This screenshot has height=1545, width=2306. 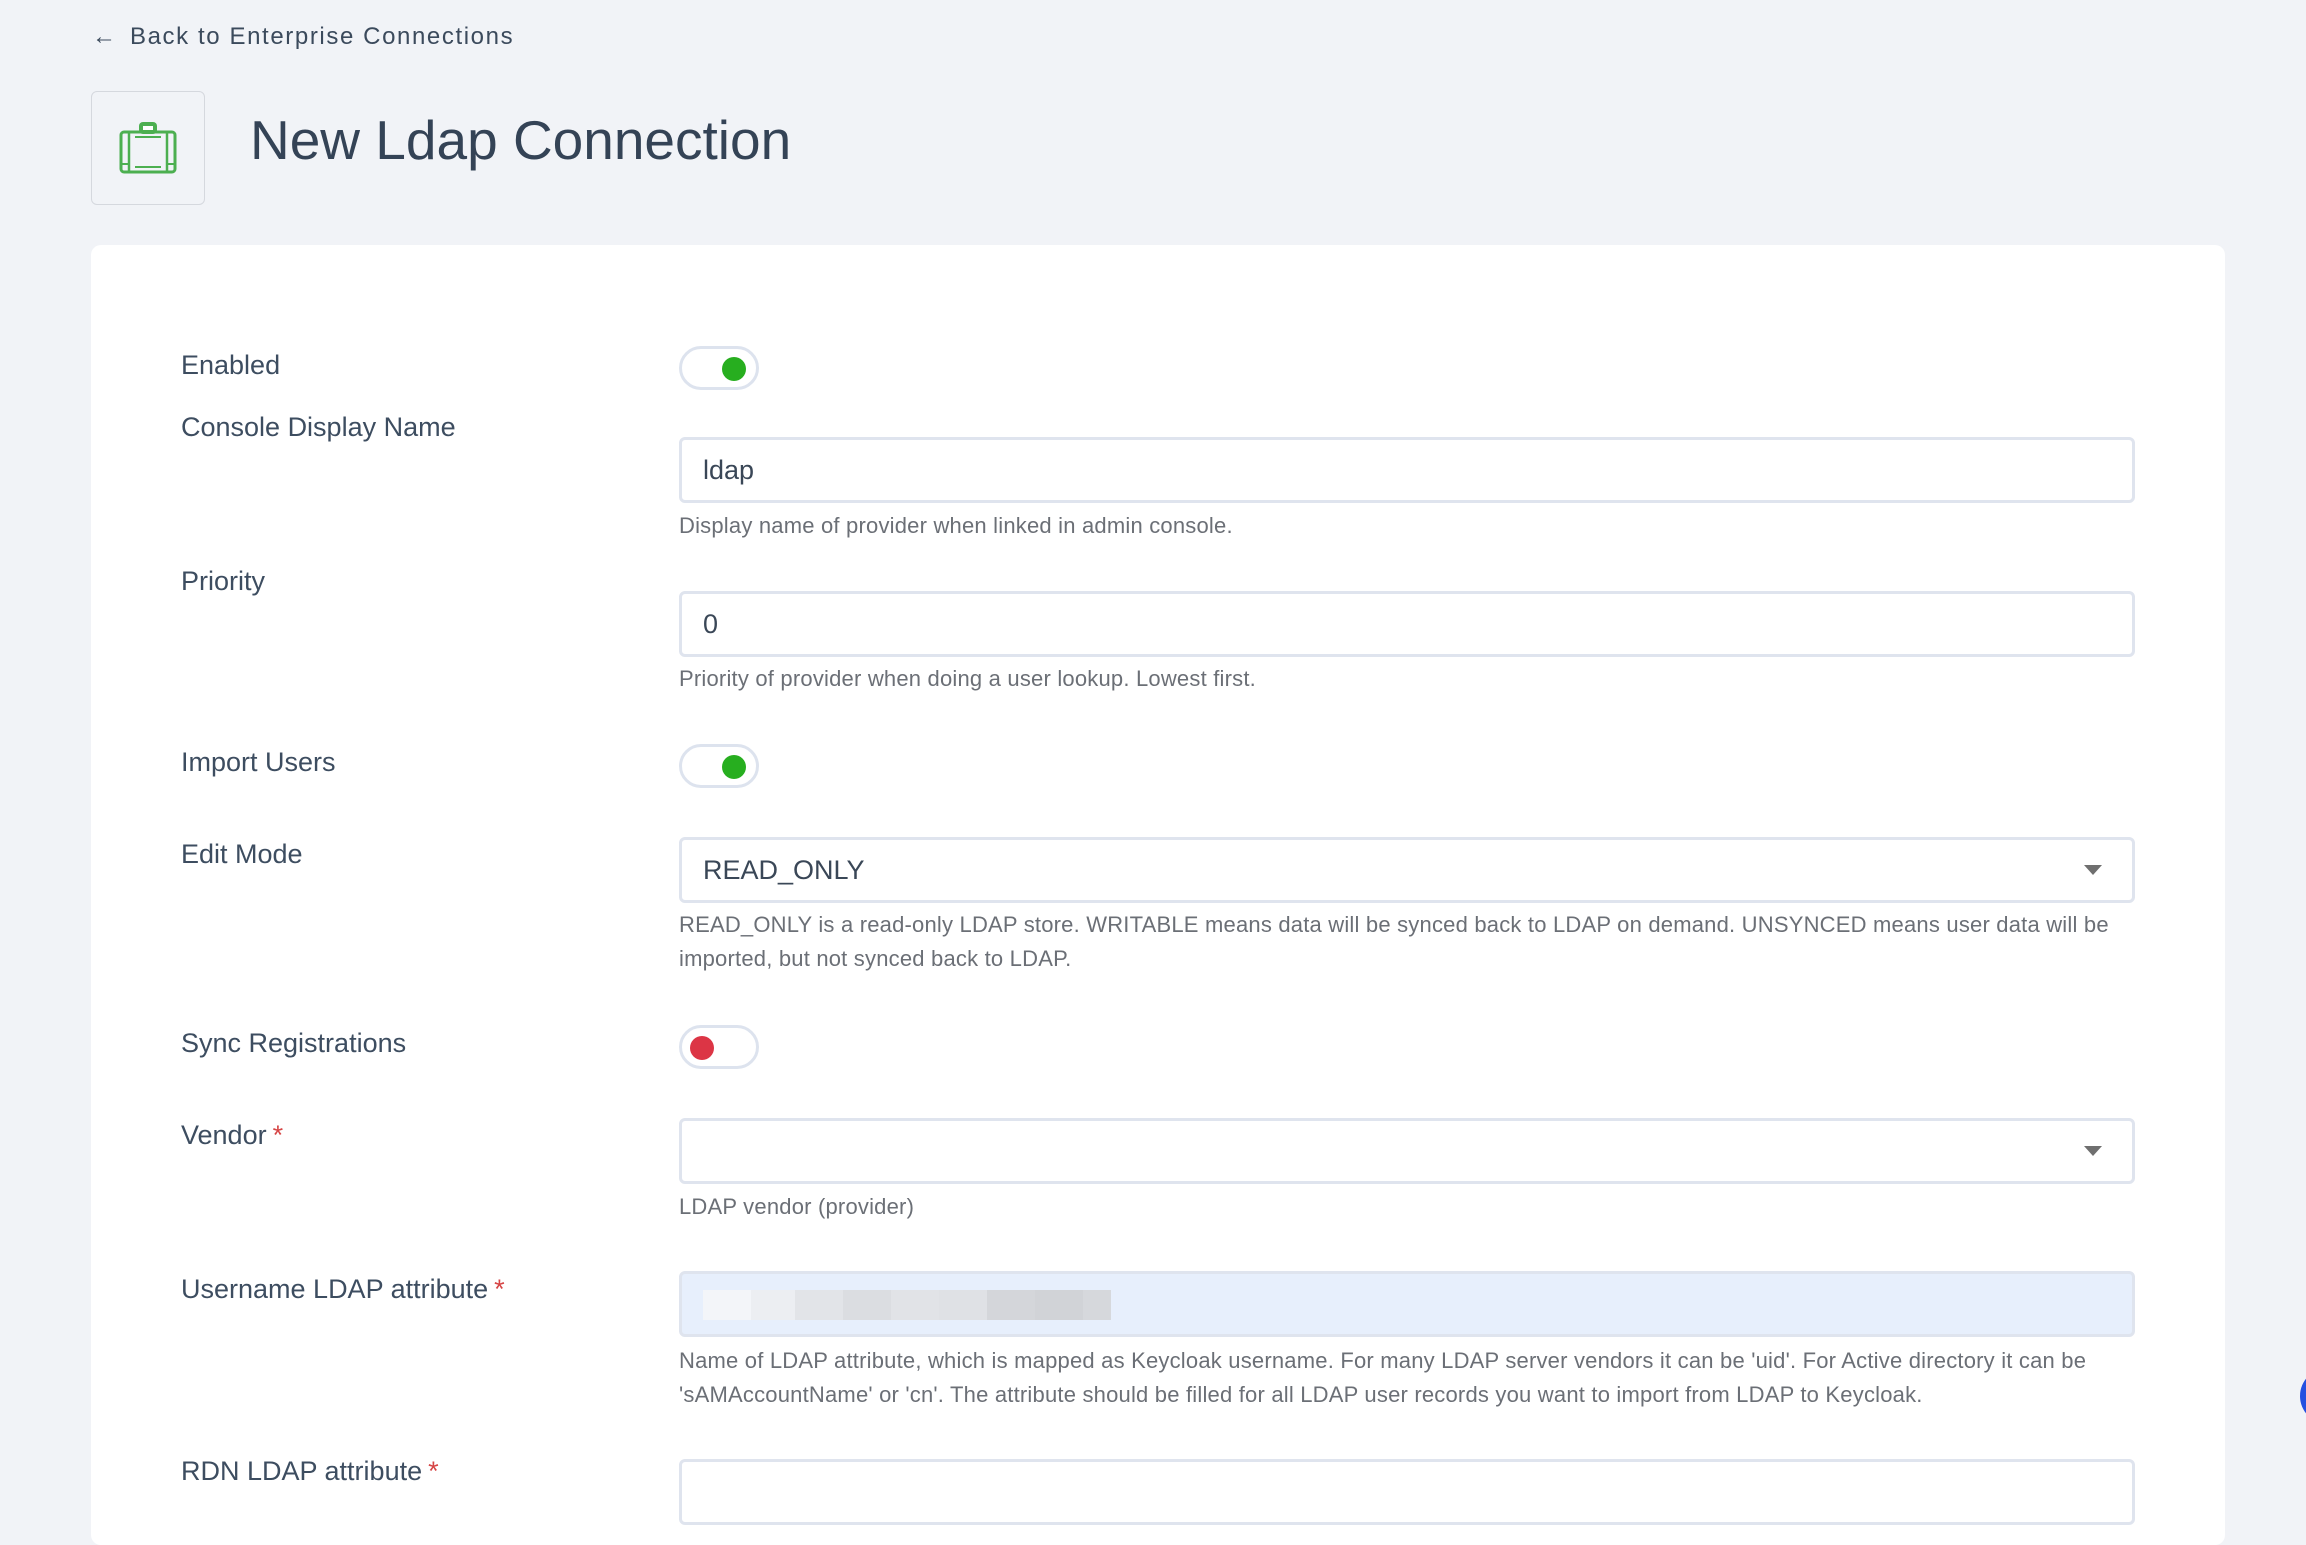 I want to click on rdn-ldap-attribute-input, so click(x=1407, y=1492).